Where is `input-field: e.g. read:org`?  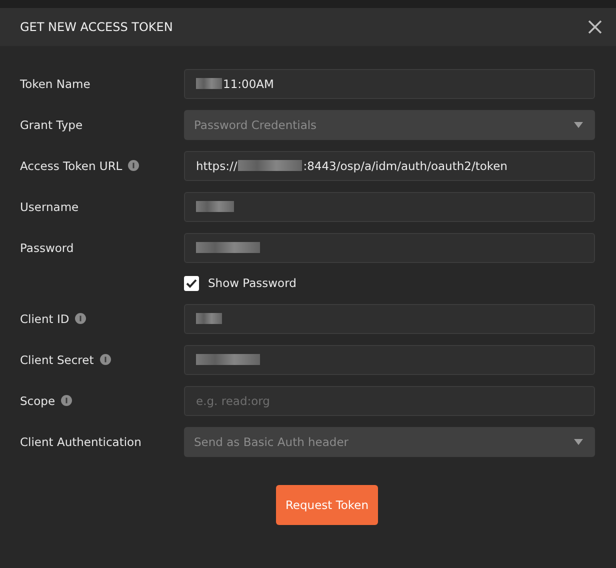
input-field: e.g. read:org is located at coordinates (389, 401).